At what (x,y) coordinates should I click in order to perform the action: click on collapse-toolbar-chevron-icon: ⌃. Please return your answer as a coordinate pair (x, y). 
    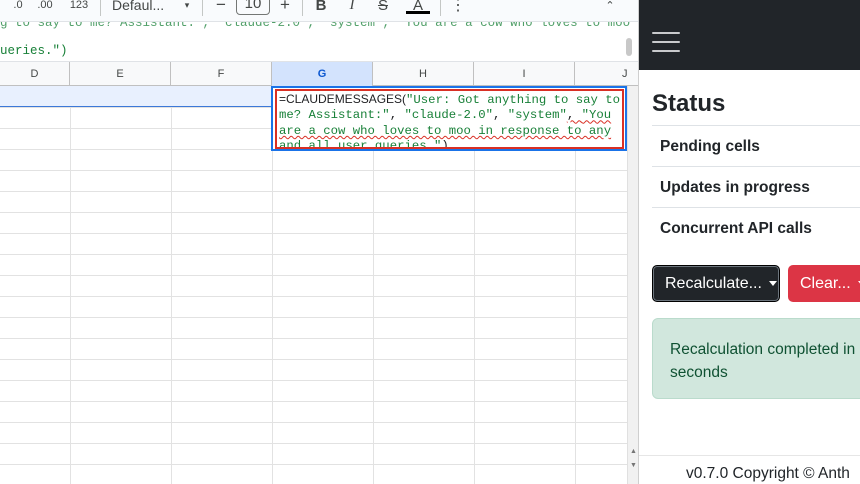
    Looking at the image, I should click on (610, 8).